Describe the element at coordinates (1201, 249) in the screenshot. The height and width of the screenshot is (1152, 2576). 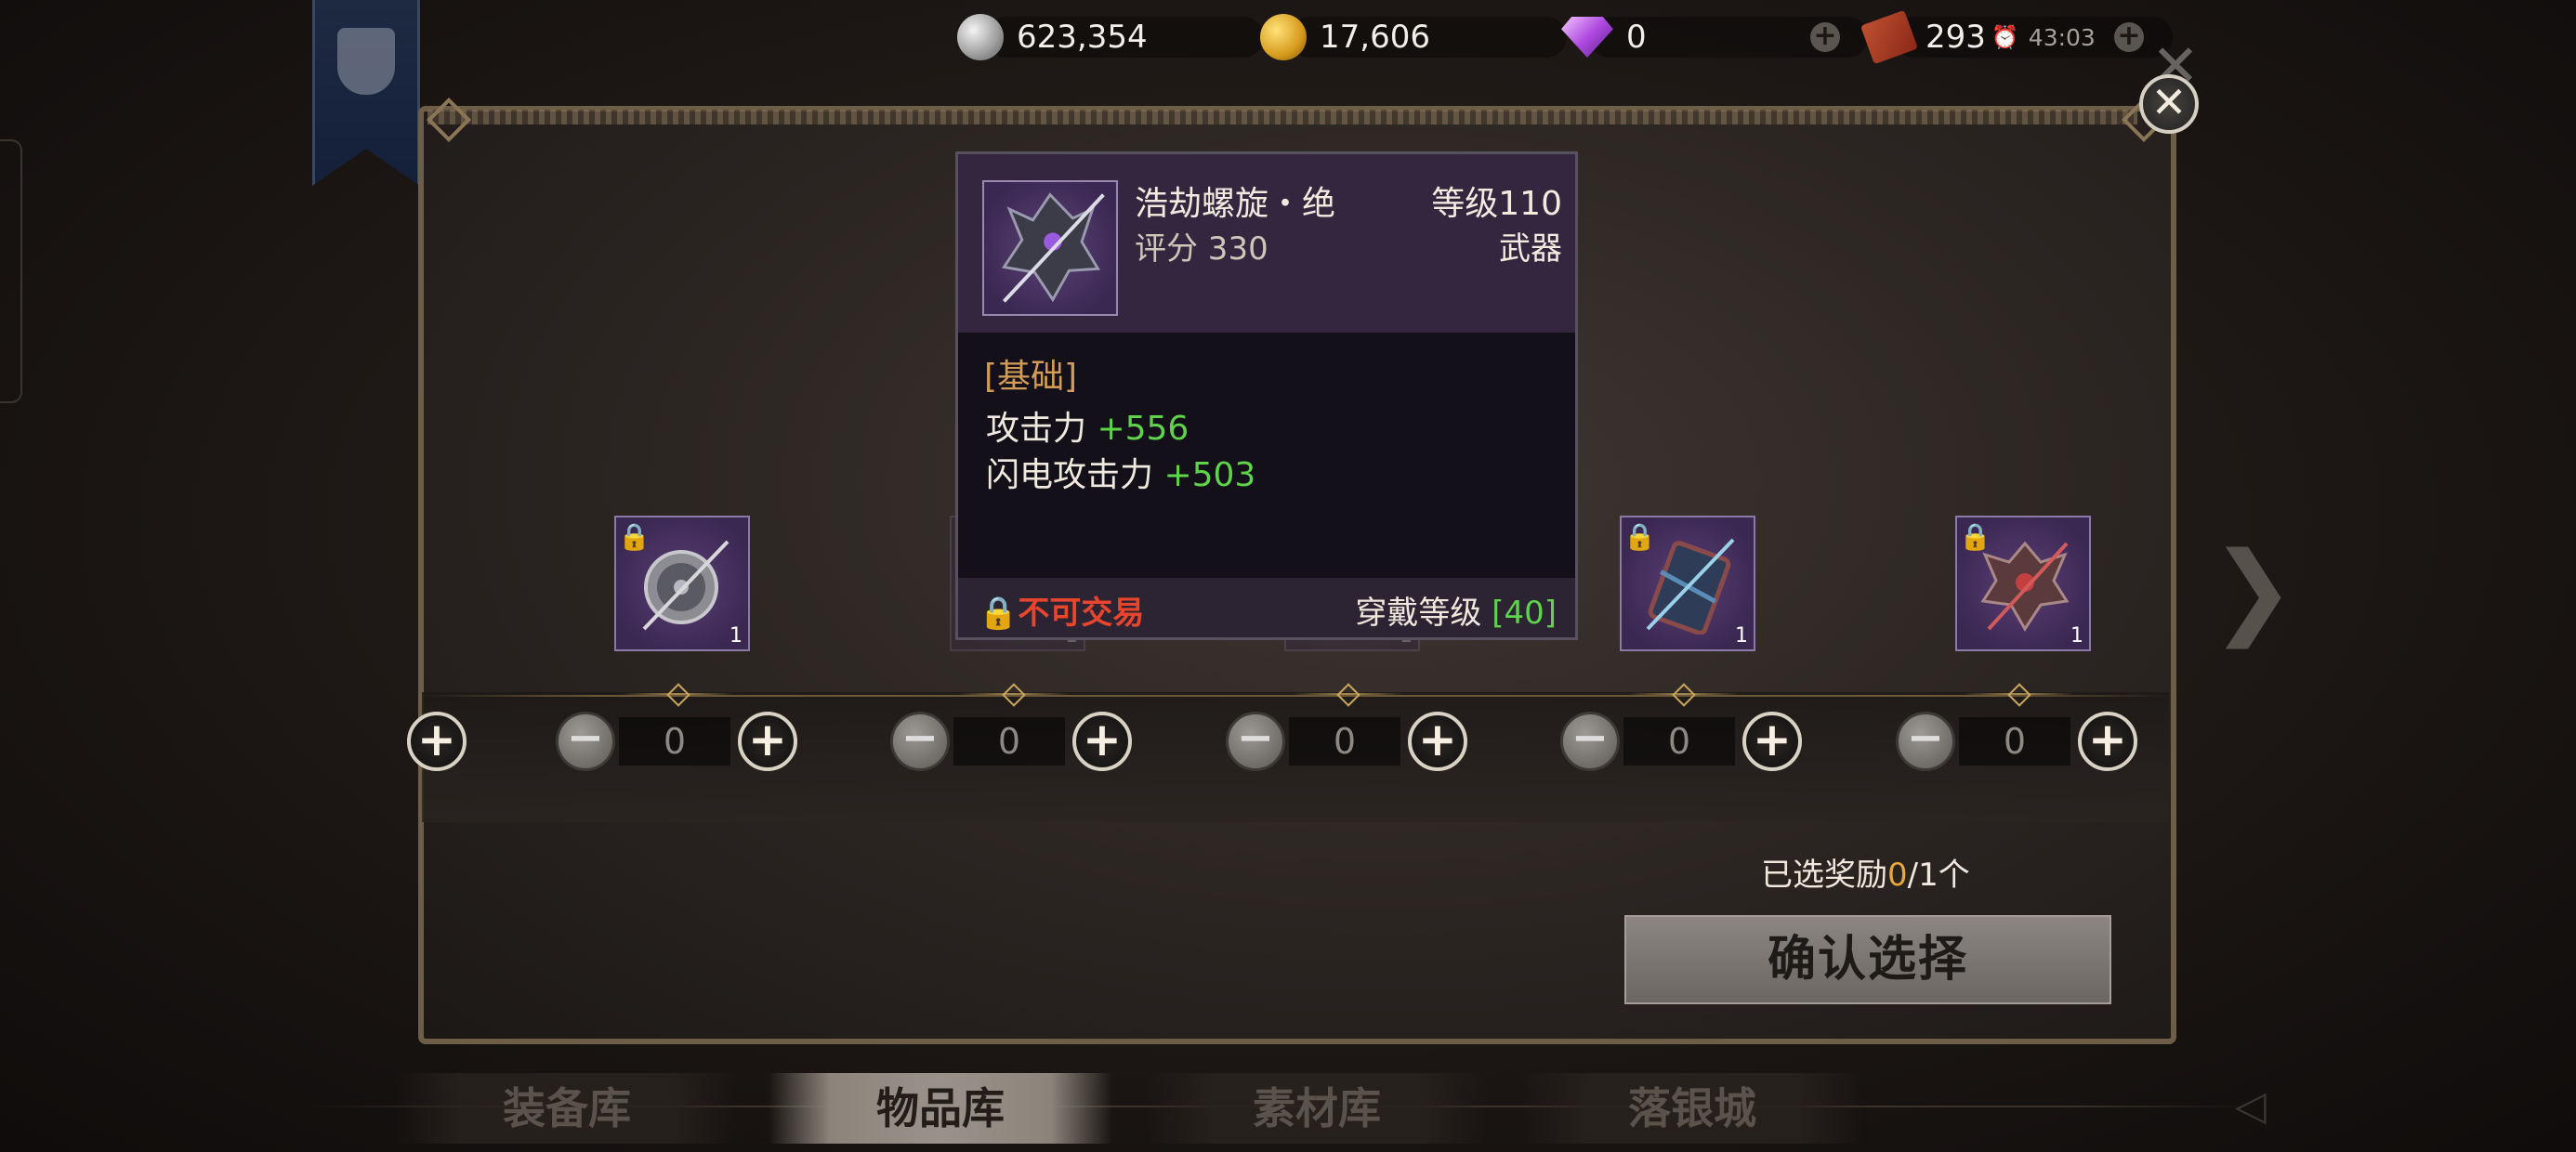
I see `item-score: 评分 330` at that location.